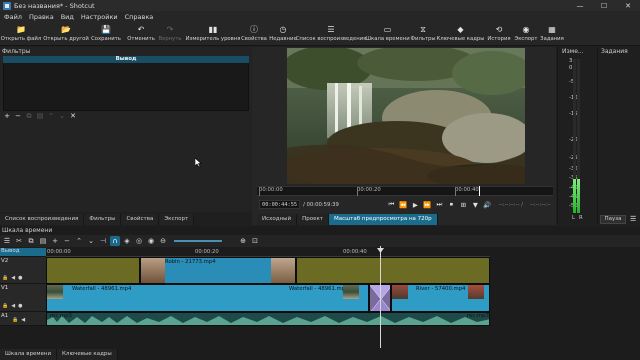 This screenshot has height=360, width=640. Describe the element at coordinates (19, 241) in the screenshot. I see `cut-icon: ✂` at that location.